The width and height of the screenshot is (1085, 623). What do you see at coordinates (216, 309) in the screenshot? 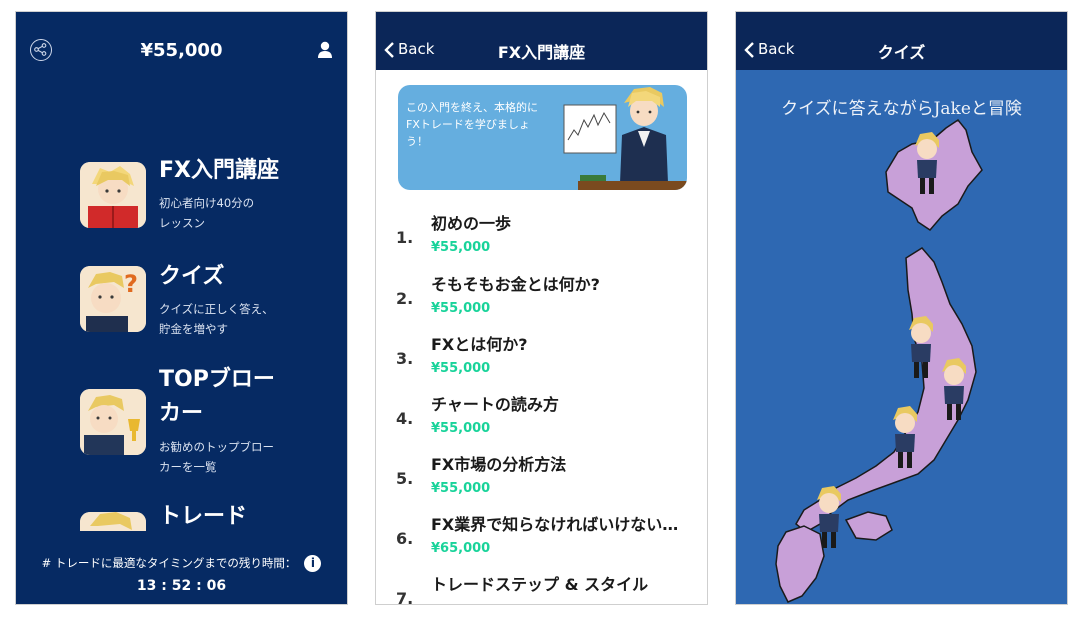
I see `subtitle-line: クイズに正しく答え、` at bounding box center [216, 309].